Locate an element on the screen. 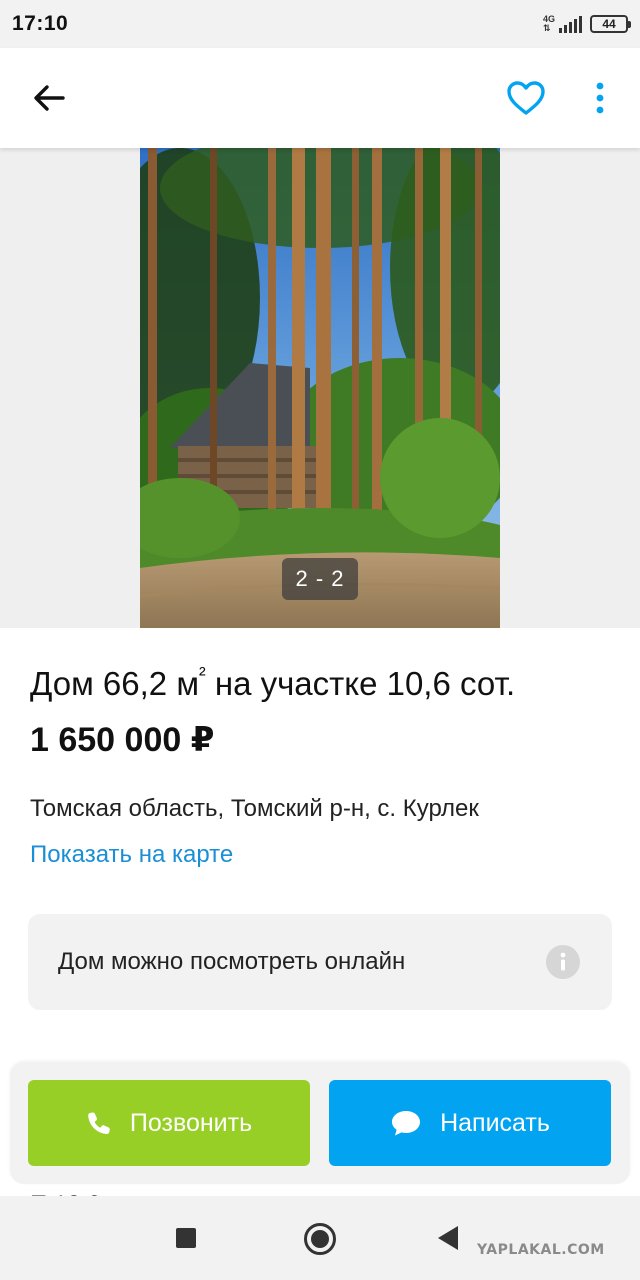  listing-title-main: Дом 66,2 м is located at coordinates (115, 683).